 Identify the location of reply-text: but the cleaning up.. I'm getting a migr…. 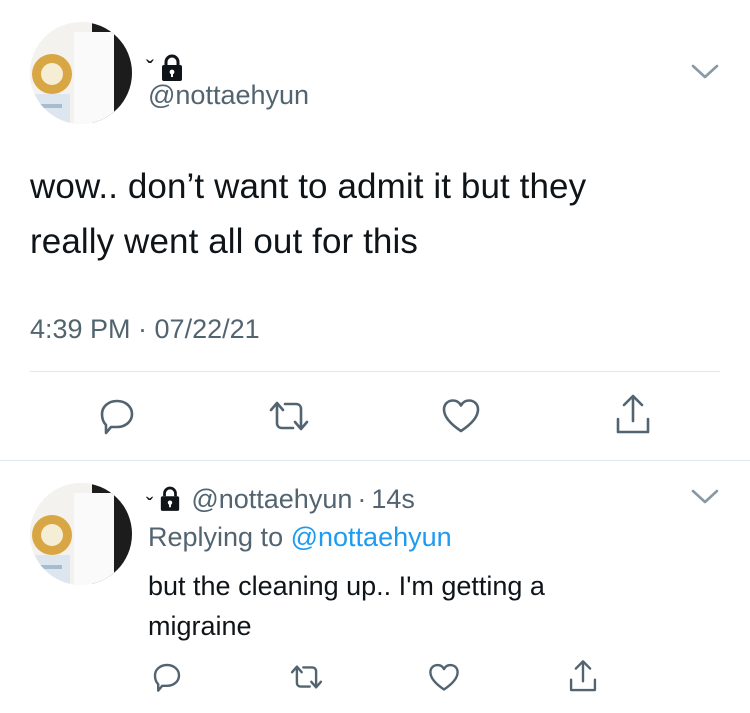
(433, 606).